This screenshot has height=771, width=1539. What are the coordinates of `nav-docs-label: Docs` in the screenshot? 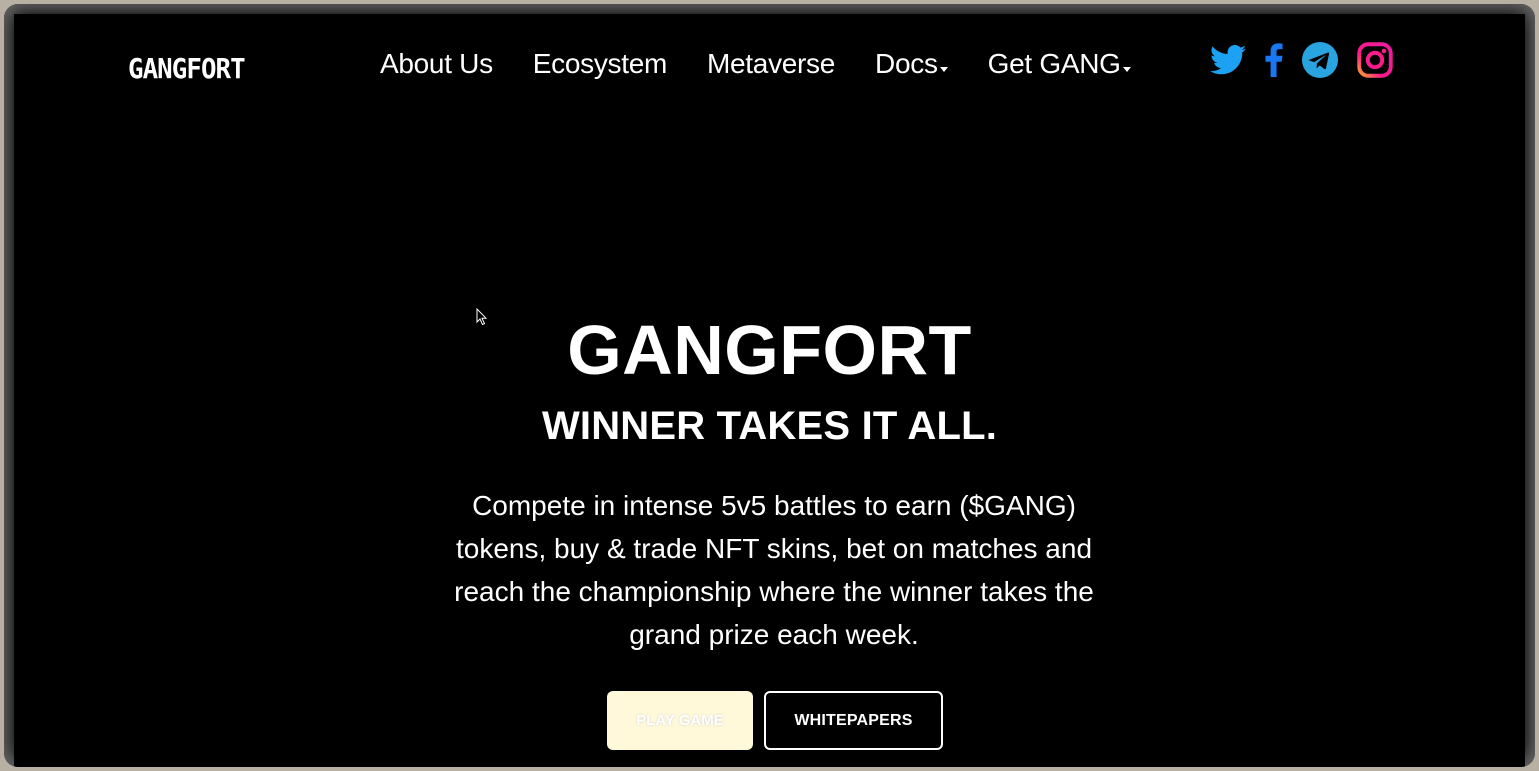 It's located at (906, 63).